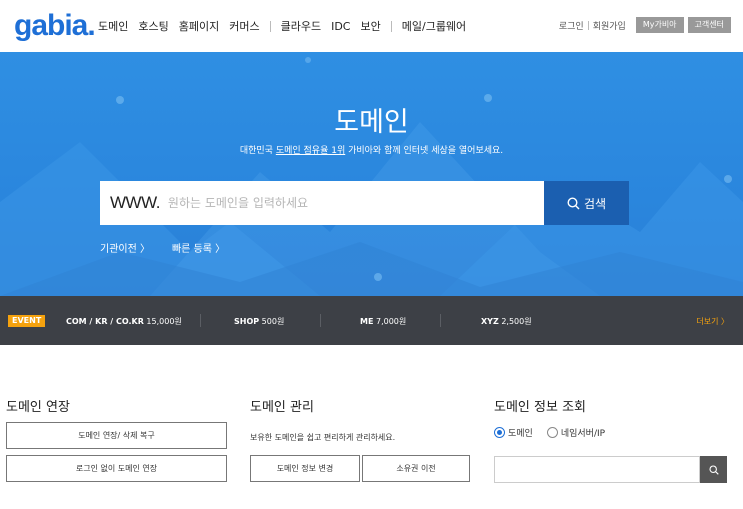  Describe the element at coordinates (257, 151) in the screenshot. I see `subtitle-text: 대한민국` at that location.